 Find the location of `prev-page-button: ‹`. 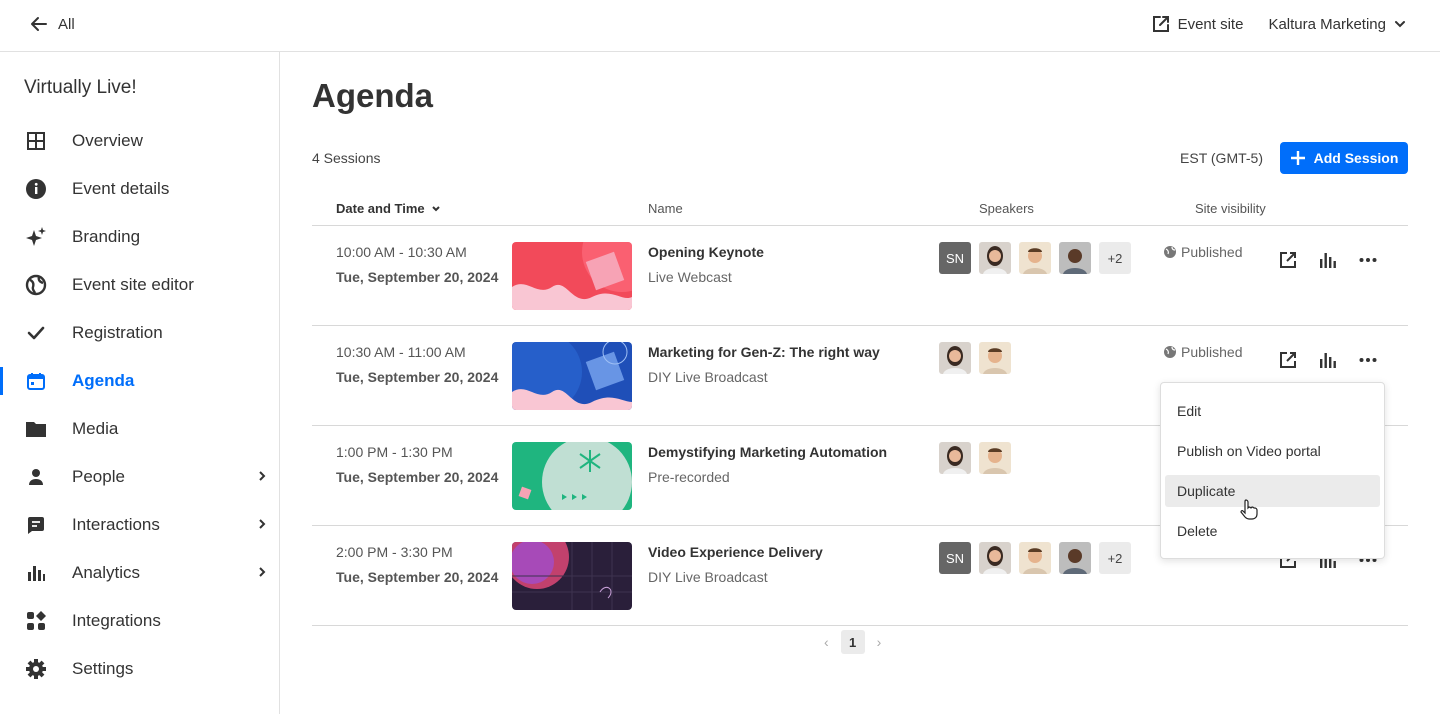

prev-page-button: ‹ is located at coordinates (826, 642).